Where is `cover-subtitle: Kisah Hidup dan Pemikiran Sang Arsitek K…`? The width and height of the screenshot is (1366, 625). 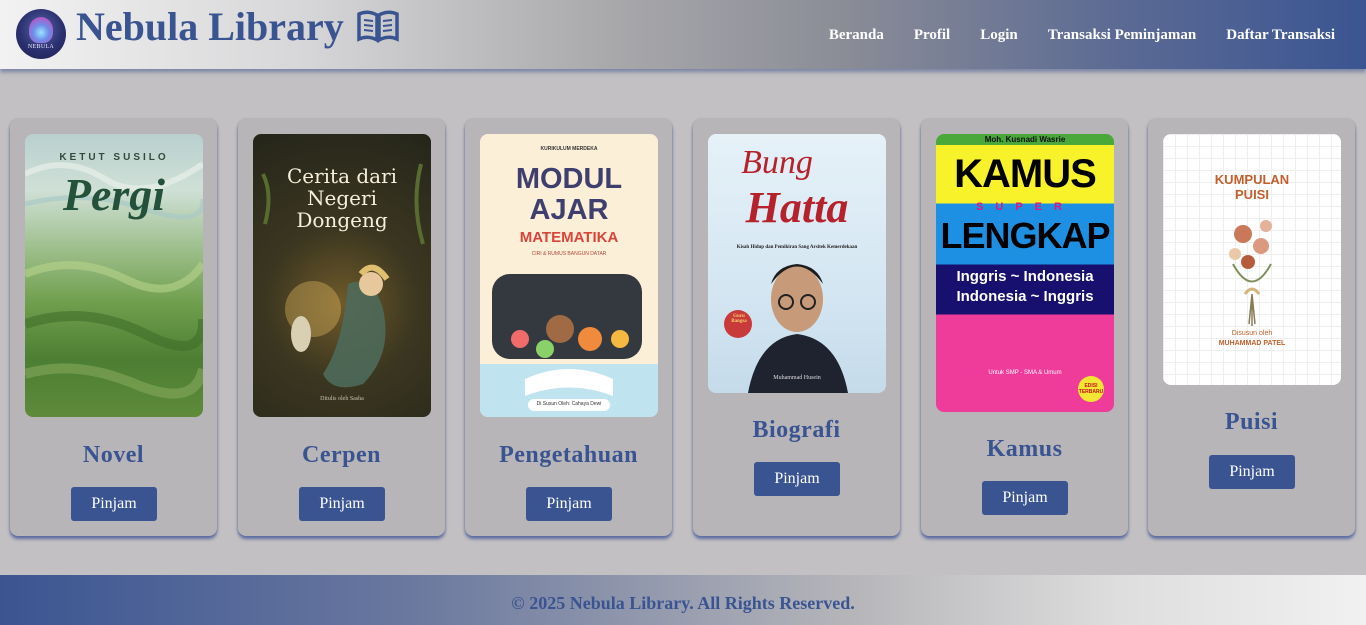
cover-subtitle: Kisah Hidup dan Pemikiran Sang Arsitek K… is located at coordinates (797, 247).